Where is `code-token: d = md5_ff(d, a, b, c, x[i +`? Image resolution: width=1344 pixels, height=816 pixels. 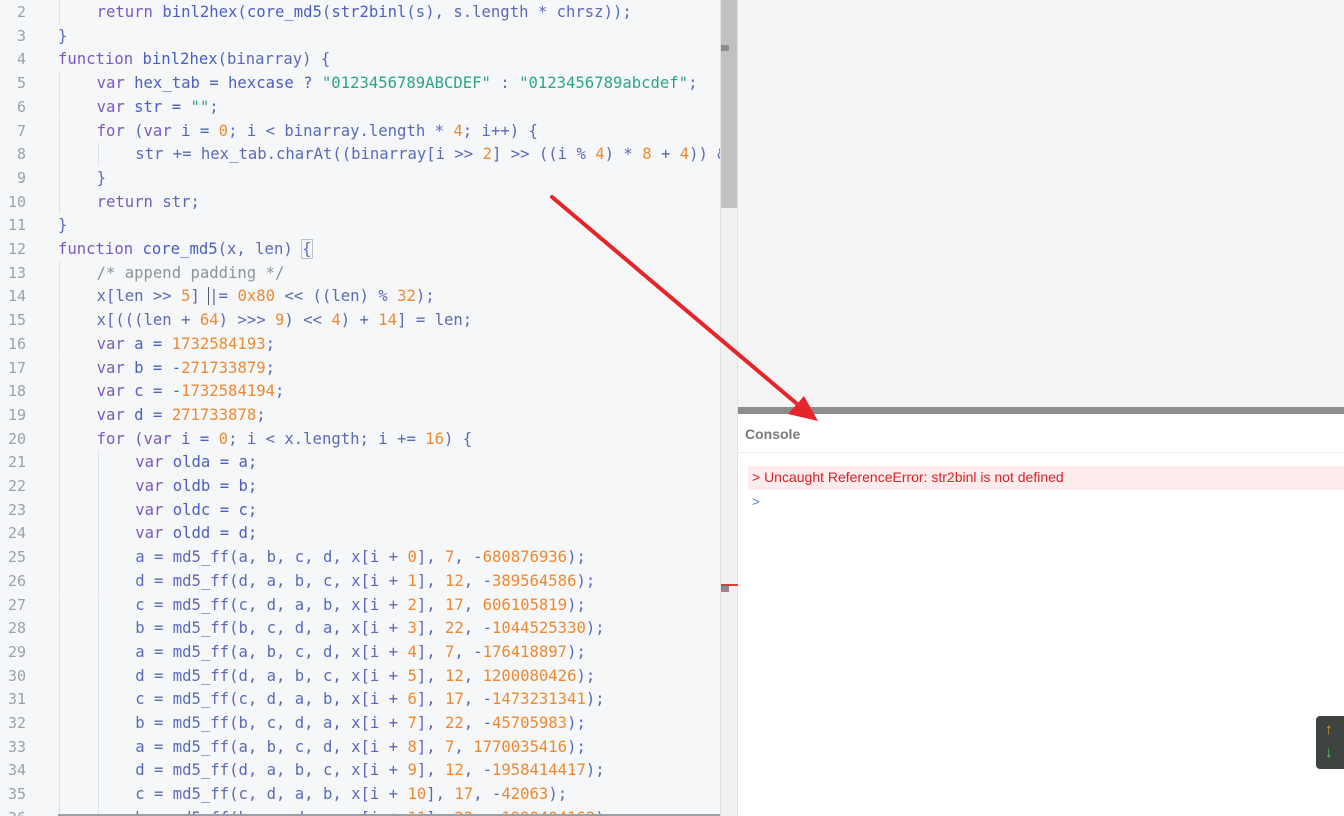
code-token: d = md5_ff(d, a, b, c, x[i + is located at coordinates (271, 580).